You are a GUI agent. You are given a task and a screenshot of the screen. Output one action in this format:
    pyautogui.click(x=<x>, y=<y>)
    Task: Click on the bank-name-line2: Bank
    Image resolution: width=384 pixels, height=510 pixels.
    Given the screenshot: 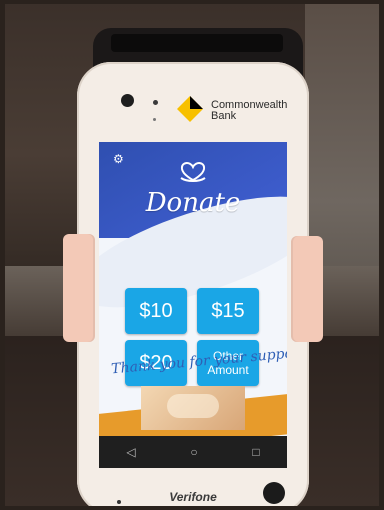 What is the action you would take?
    pyautogui.click(x=224, y=116)
    